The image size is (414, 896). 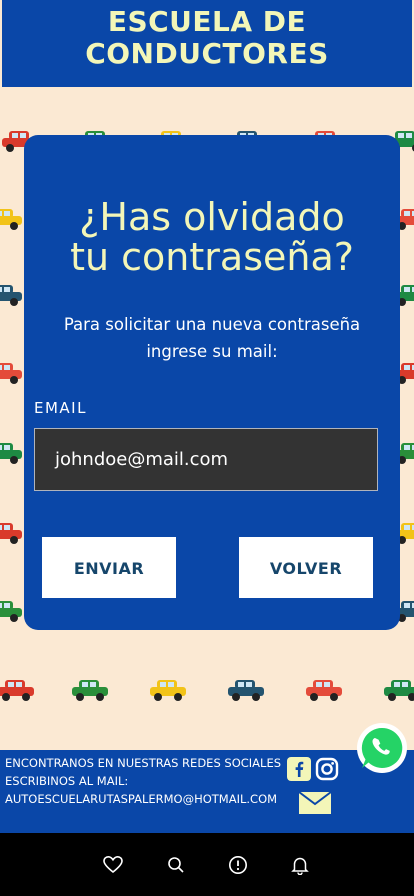 I want to click on heart-icon, so click(x=113, y=865).